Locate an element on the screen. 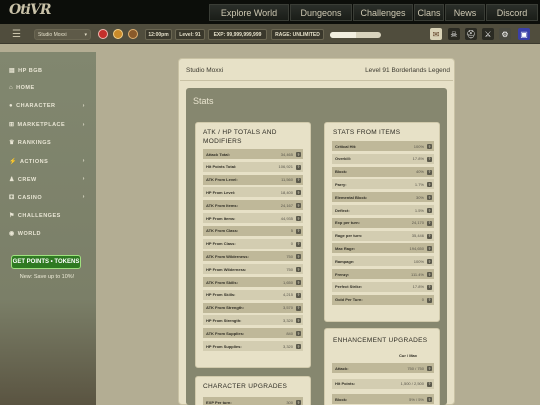 Image resolution: width=540 pixels, height=405 pixels. sidebar-item-actions: ⚡ ACTIONS › is located at coordinates (50, 161).